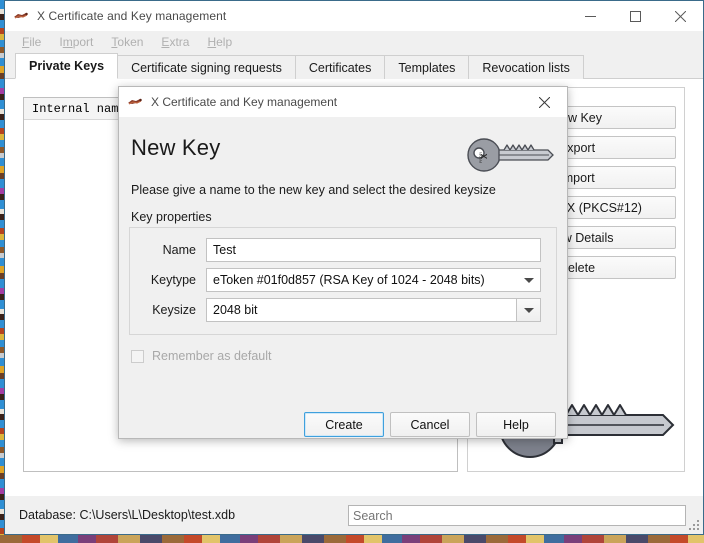 Image resolution: width=704 pixels, height=543 pixels. I want to click on menu-item-token: Token, so click(127, 42).